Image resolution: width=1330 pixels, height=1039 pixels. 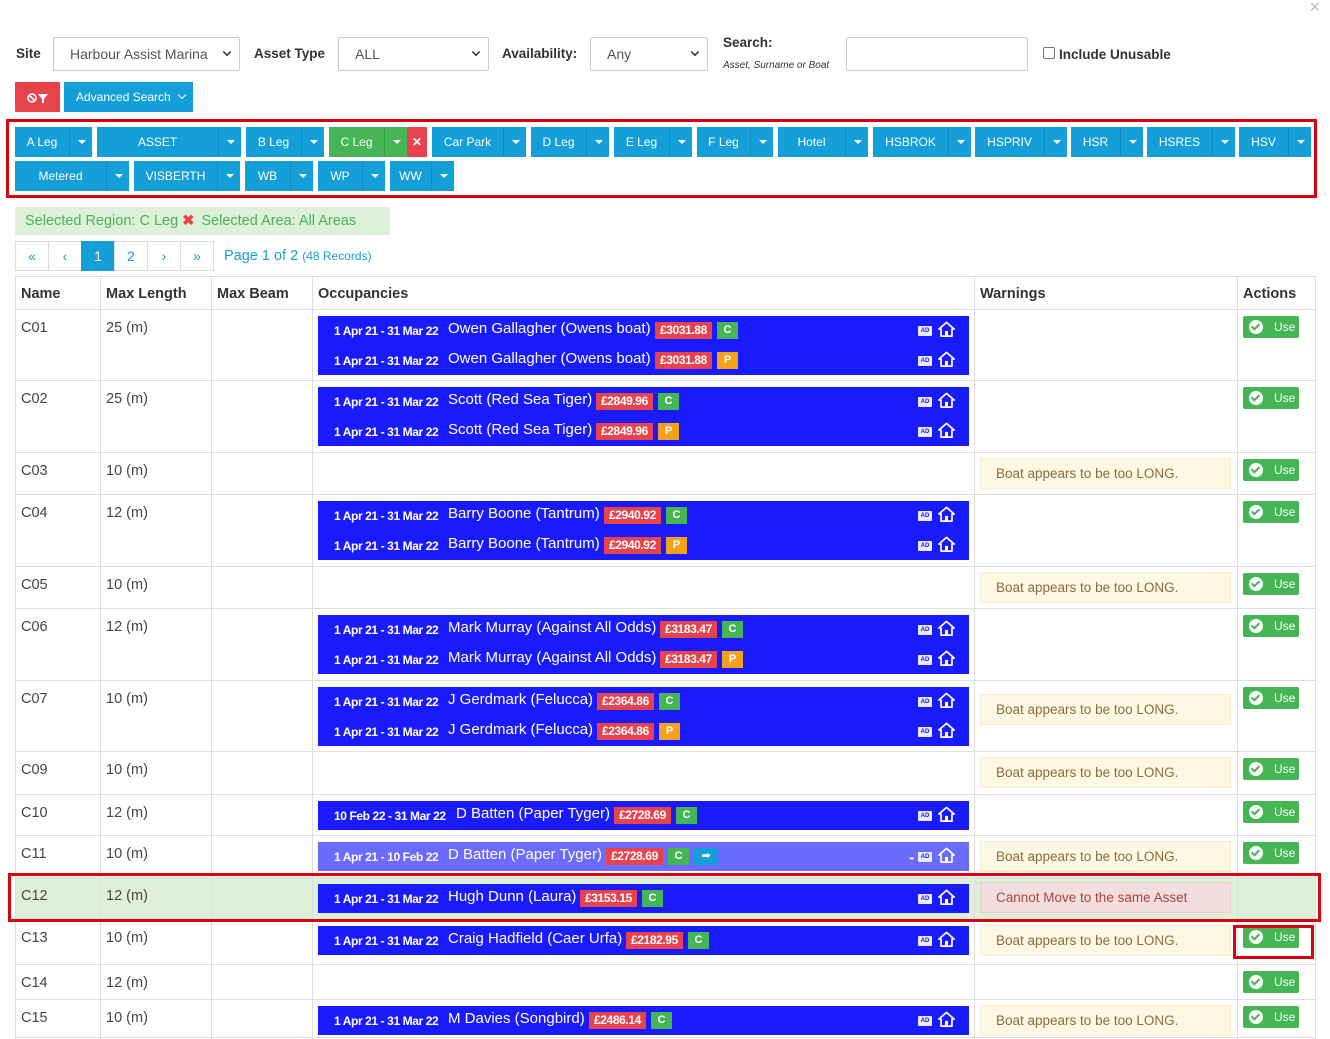 I want to click on page-next-button: ›, so click(x=164, y=256).